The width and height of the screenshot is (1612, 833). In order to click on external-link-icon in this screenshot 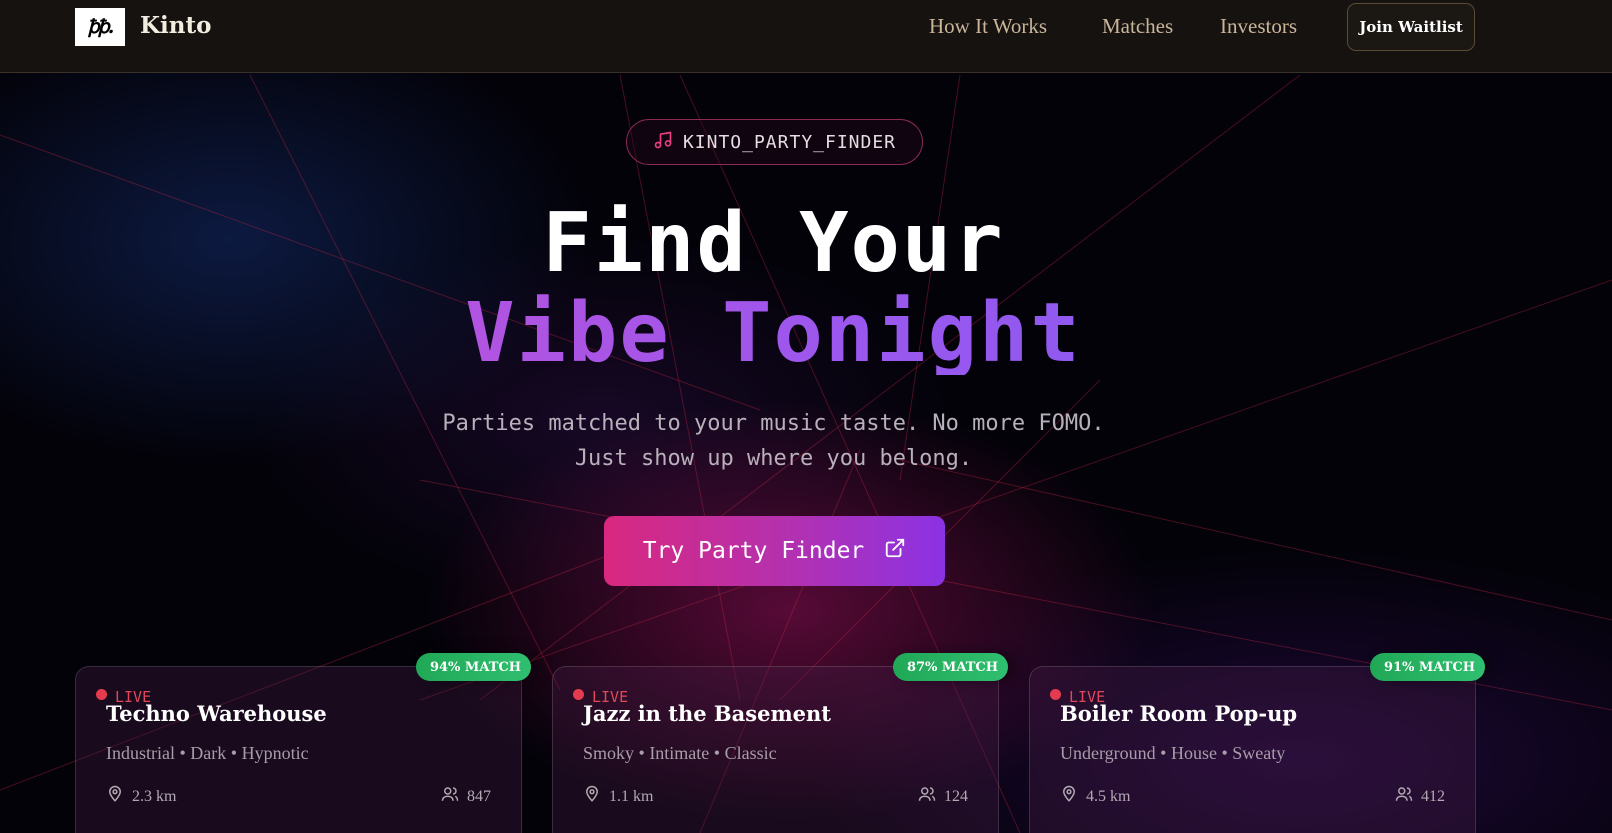, I will do `click(895, 551)`.